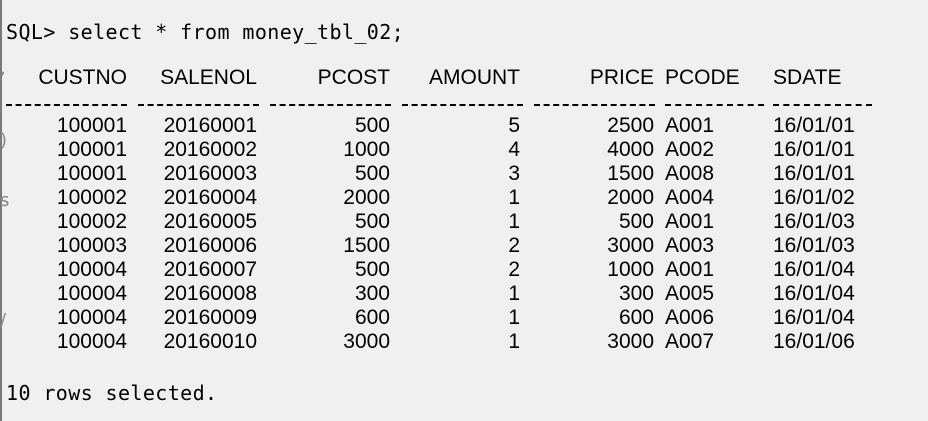 Image resolution: width=928 pixels, height=421 pixels. Describe the element at coordinates (690, 149) in the screenshot. I see `cell-pcode: A002` at that location.